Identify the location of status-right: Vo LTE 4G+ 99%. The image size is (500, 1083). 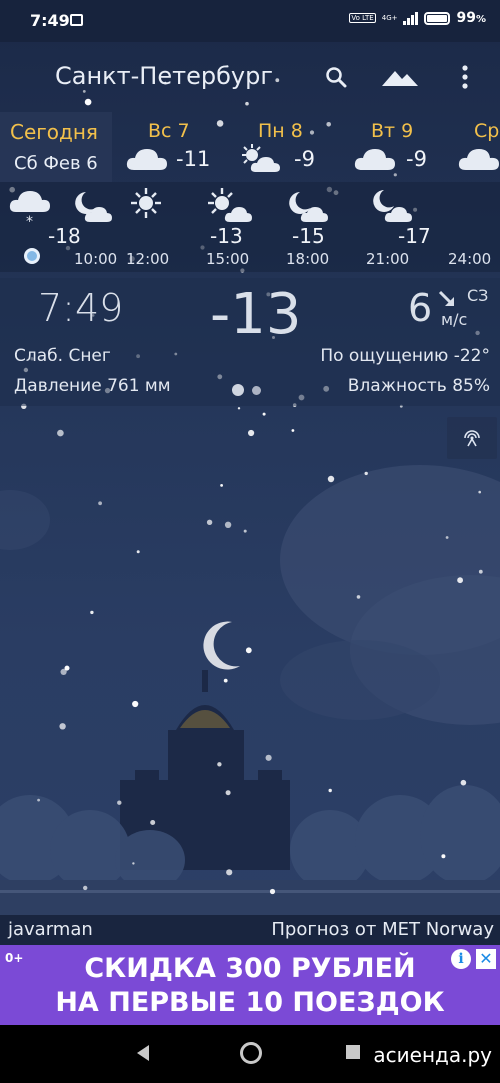
(417, 18).